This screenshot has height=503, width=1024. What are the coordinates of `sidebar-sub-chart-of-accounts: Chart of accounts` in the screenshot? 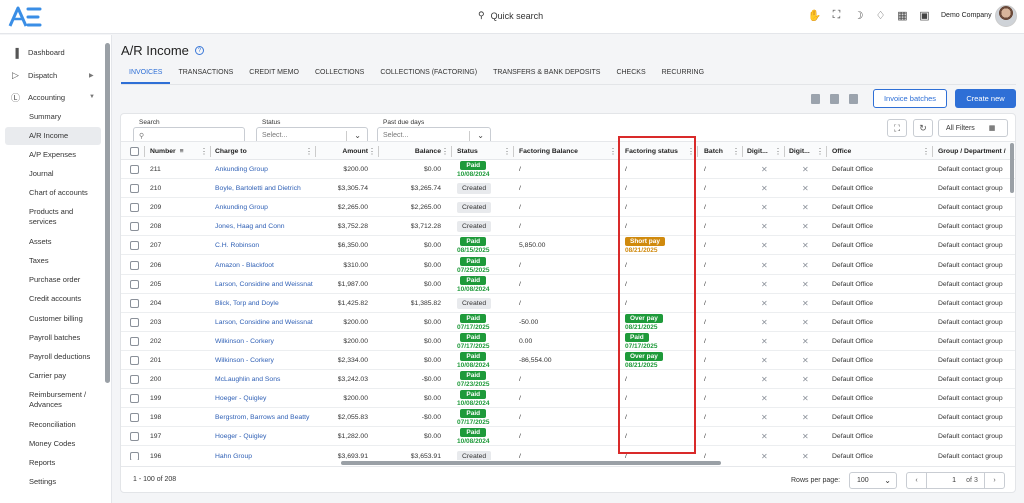 It's located at (58, 193).